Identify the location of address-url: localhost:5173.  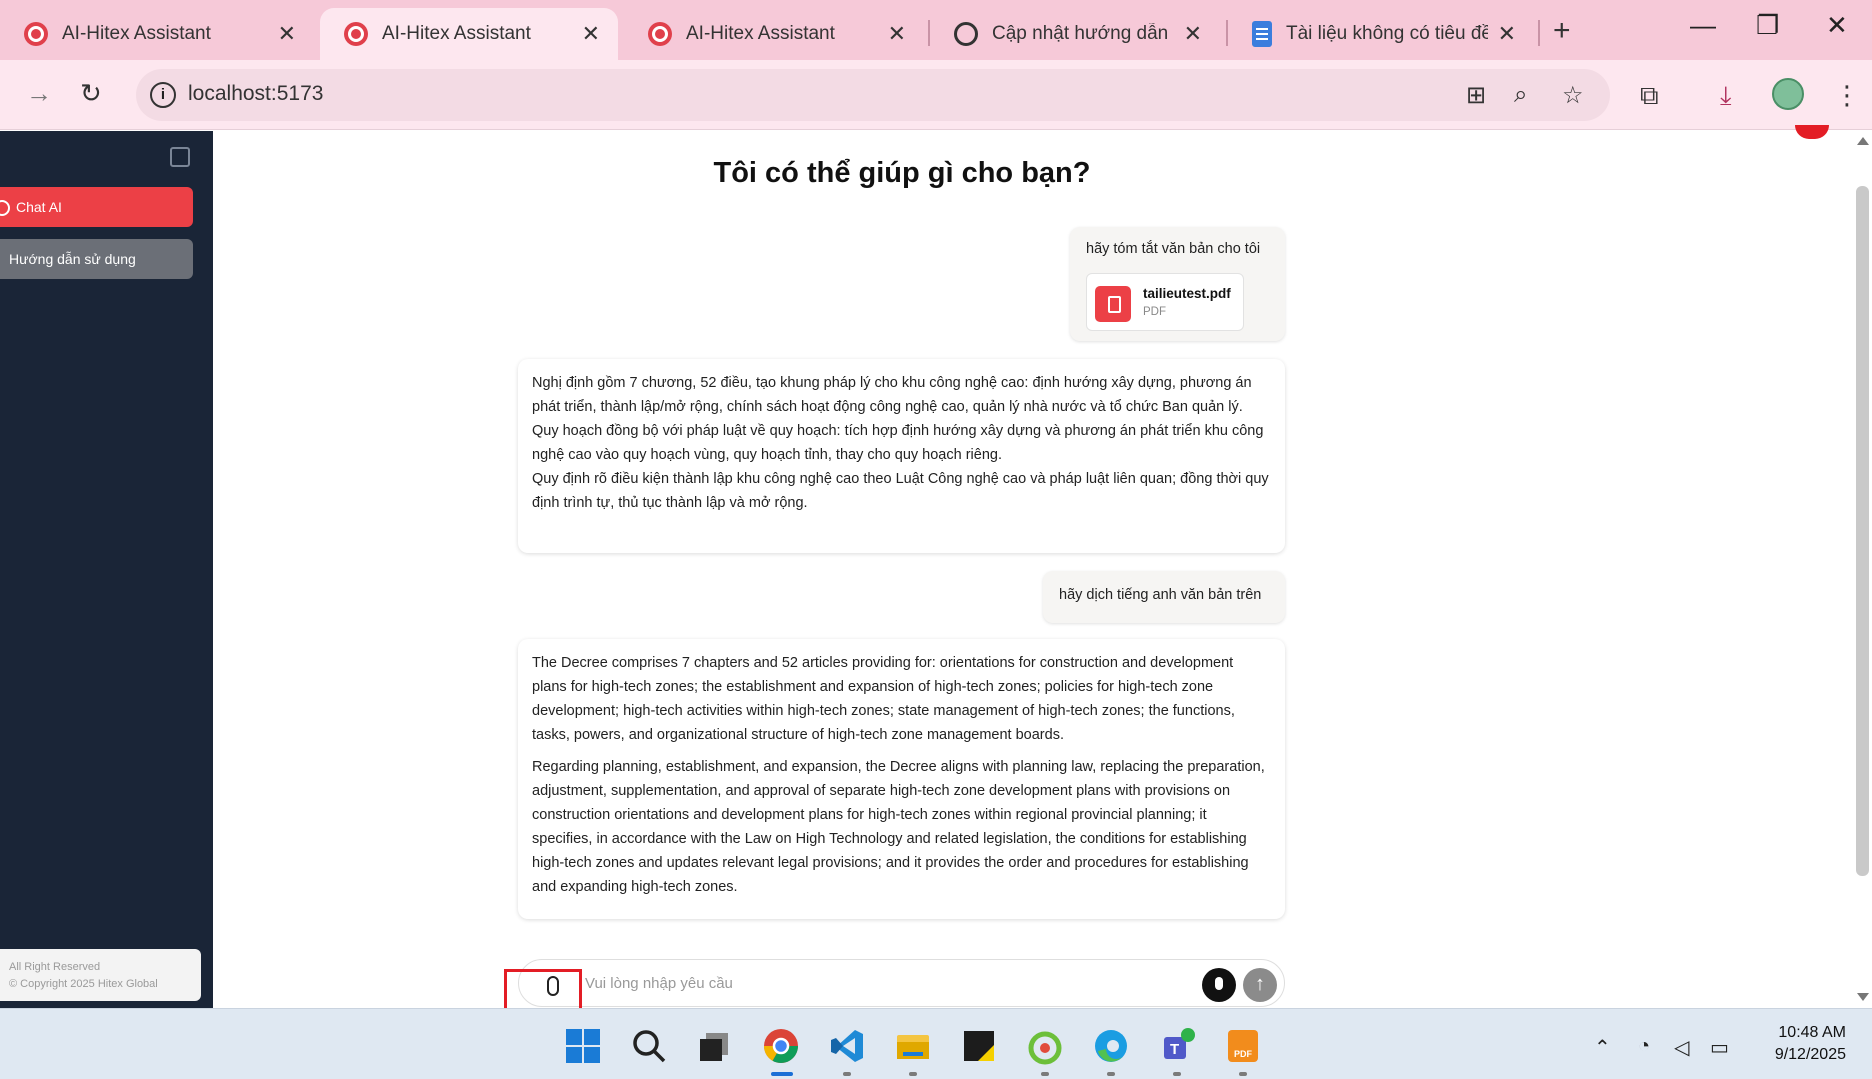
(255, 94).